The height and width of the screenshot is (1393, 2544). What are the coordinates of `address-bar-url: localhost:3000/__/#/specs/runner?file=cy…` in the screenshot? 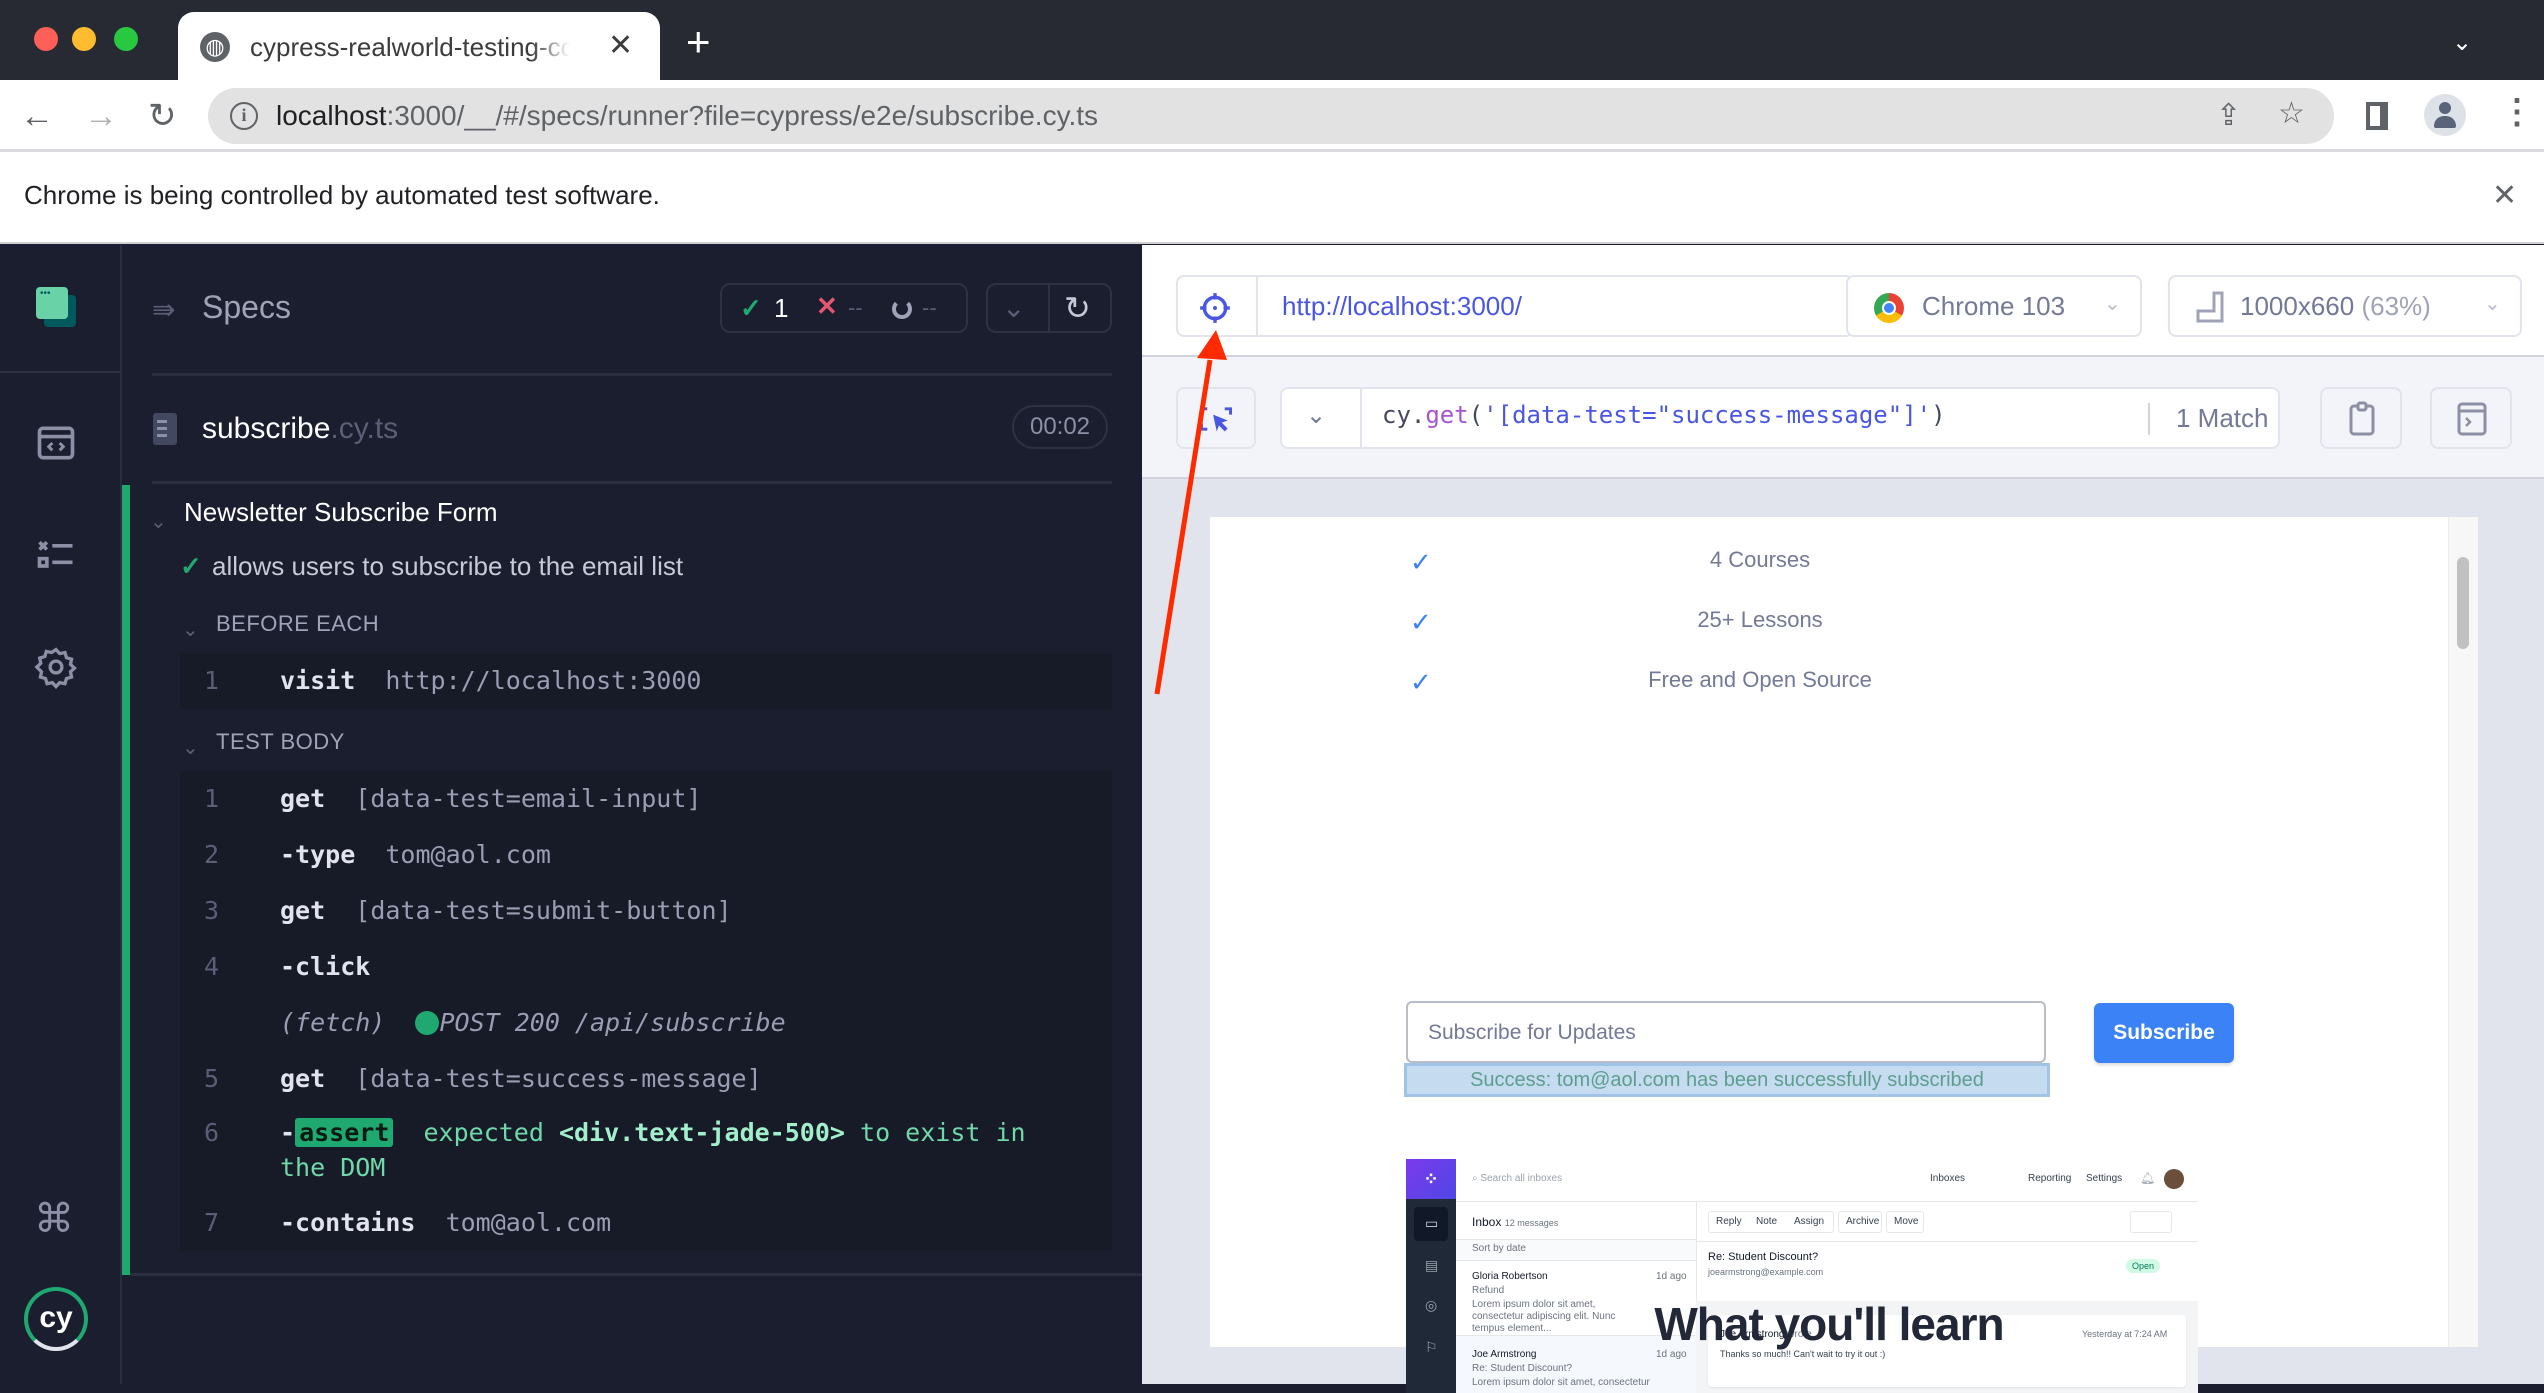 It's located at (687, 115).